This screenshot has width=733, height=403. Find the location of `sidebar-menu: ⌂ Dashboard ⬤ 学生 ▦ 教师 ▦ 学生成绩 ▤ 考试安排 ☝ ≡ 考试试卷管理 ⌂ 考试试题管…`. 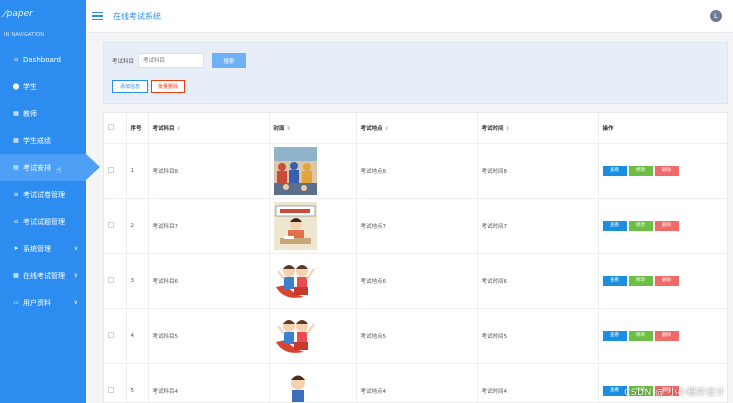

sidebar-menu: ⌂ Dashboard ⬤ 学生 ▦ 教师 ▦ 学生成绩 ▤ 考试安排 ☝ ≡ 考试试卷管理 ⌂ 考试试题管… is located at coordinates (50, 181).